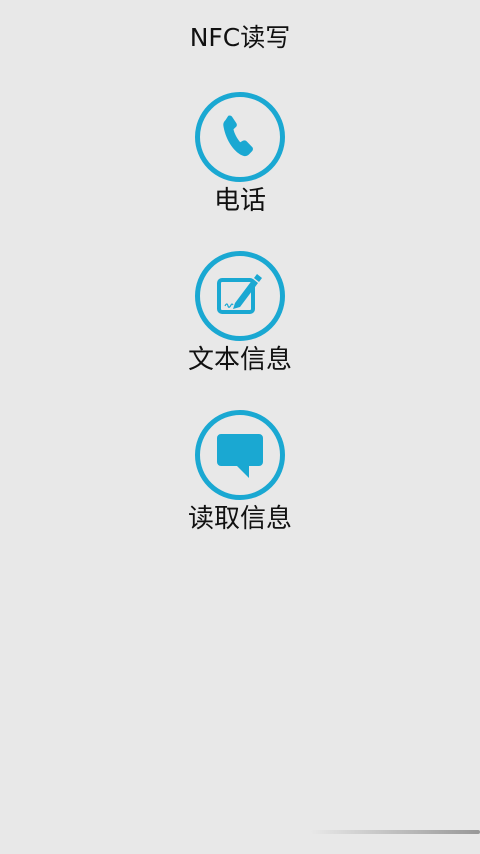 The width and height of the screenshot is (480, 854). Describe the element at coordinates (395, 832) in the screenshot. I see `scroll-shadow` at that location.